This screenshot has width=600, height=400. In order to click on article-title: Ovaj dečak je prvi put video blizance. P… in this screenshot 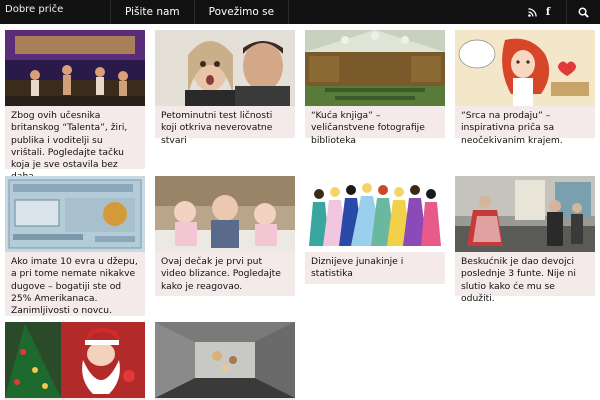, I will do `click(225, 275)`.